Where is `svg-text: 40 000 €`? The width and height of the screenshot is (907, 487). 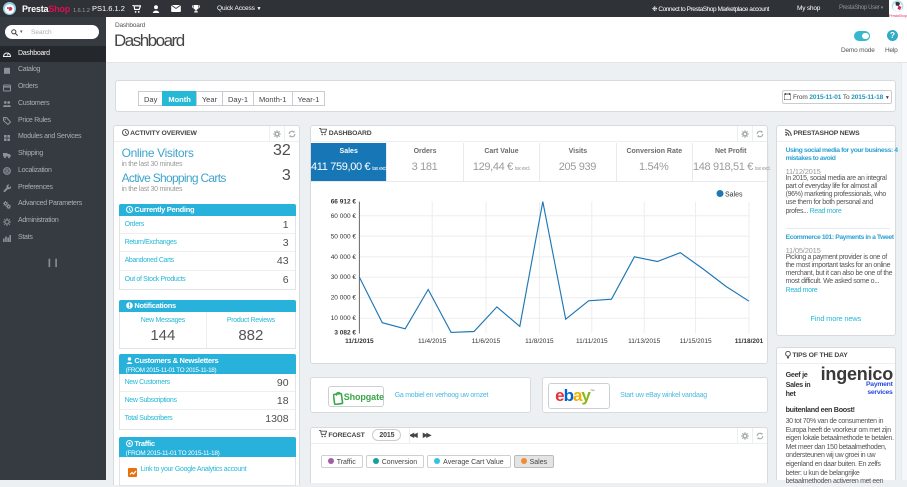
svg-text: 40 000 € is located at coordinates (344, 256).